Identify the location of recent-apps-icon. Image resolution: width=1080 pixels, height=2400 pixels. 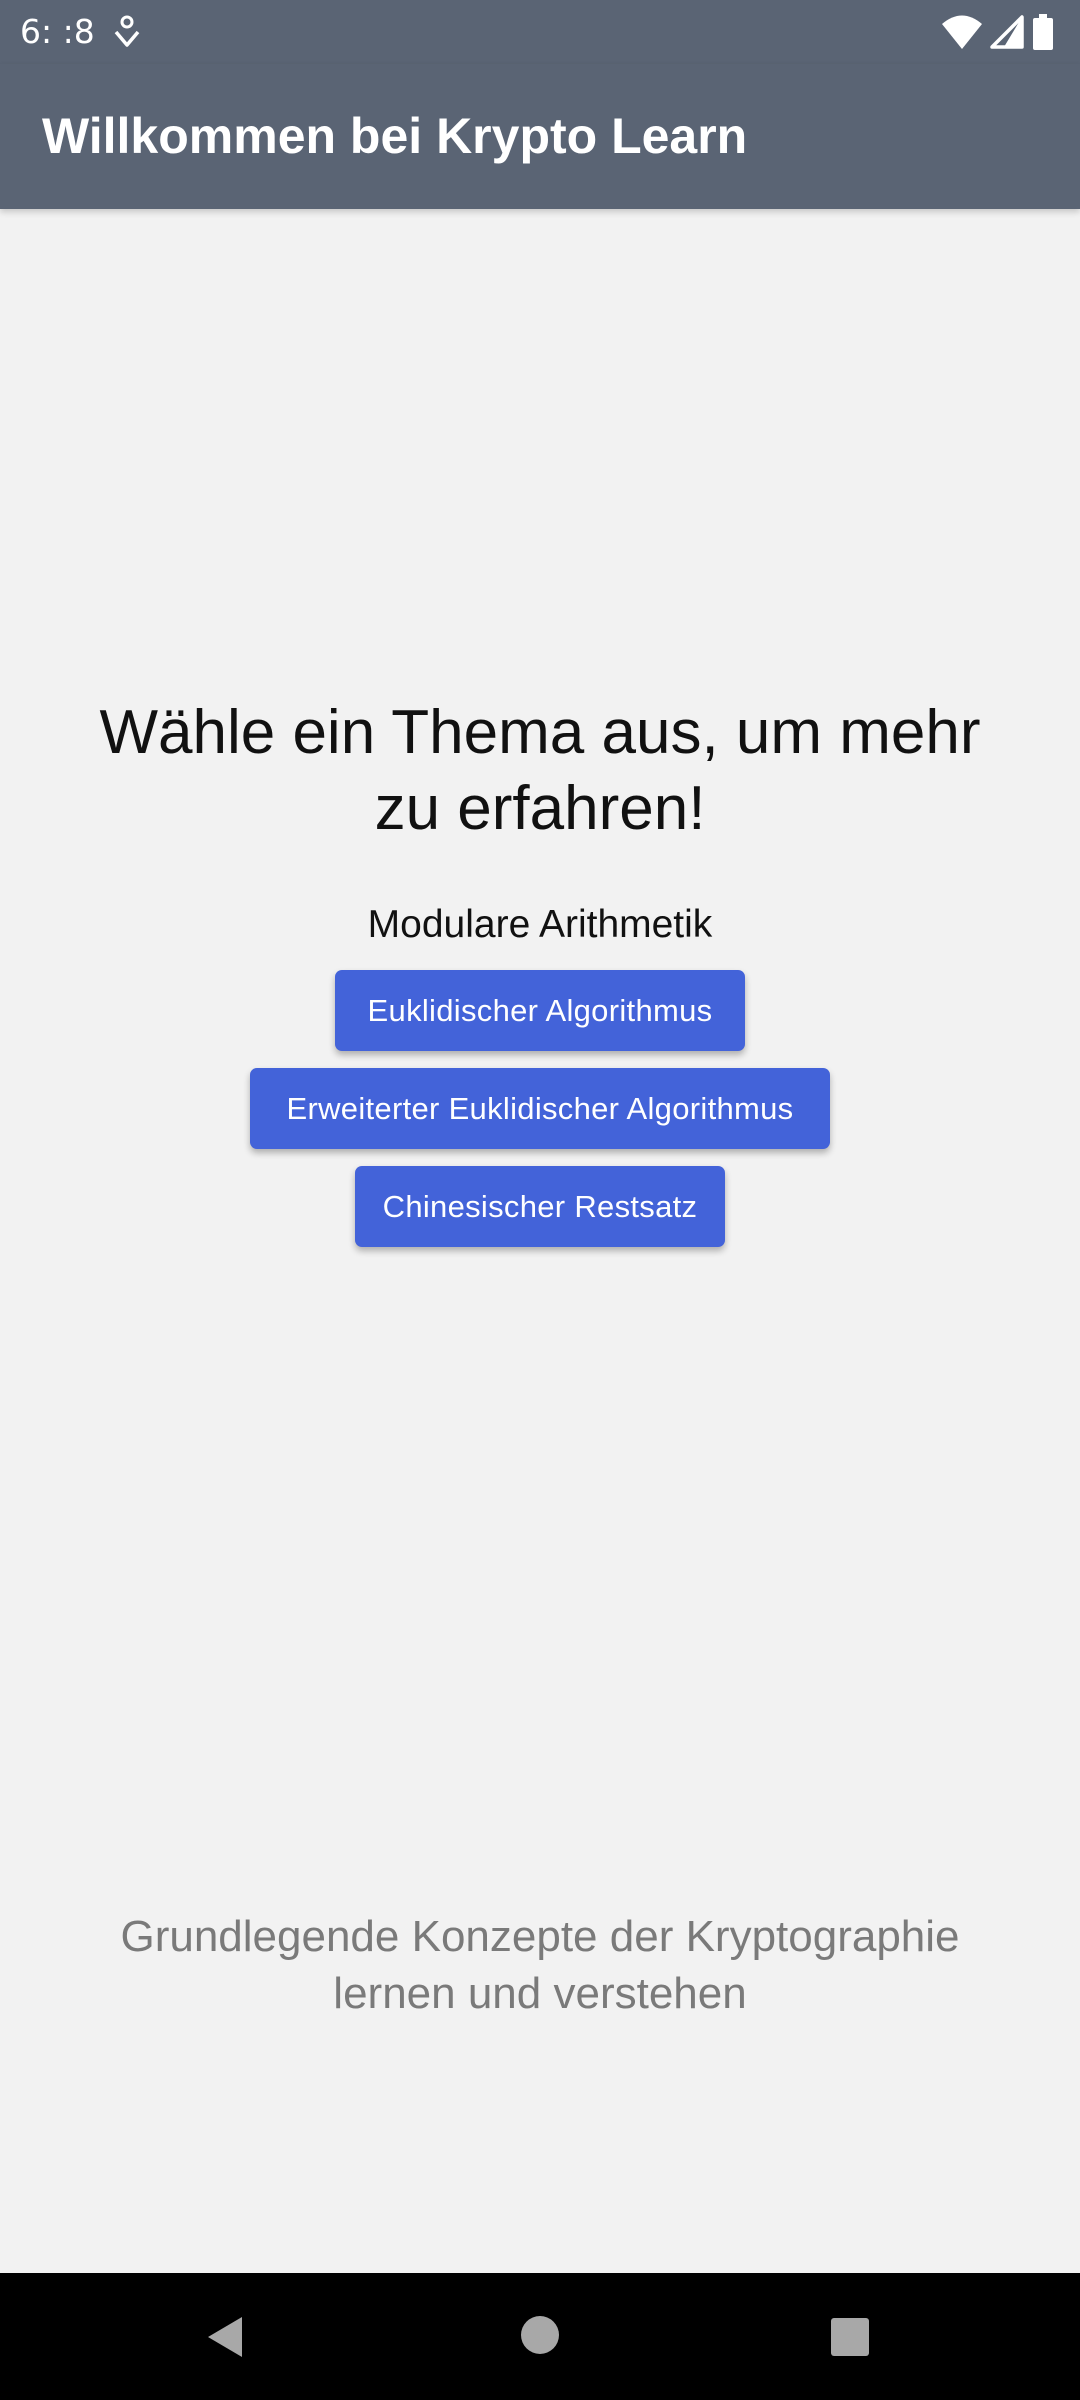
(850, 2337).